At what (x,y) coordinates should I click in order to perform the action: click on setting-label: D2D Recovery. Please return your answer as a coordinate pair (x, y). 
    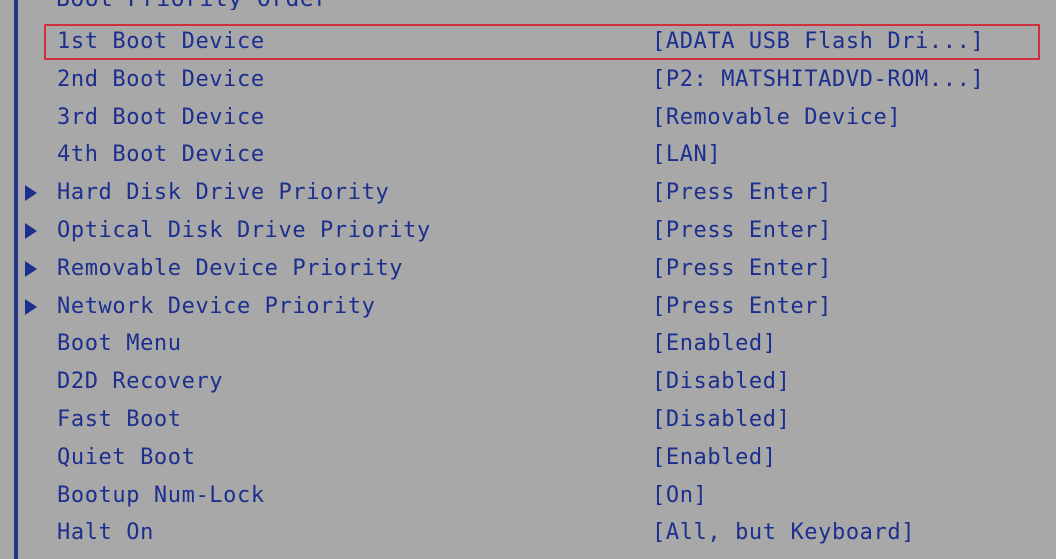
    Looking at the image, I should click on (140, 382).